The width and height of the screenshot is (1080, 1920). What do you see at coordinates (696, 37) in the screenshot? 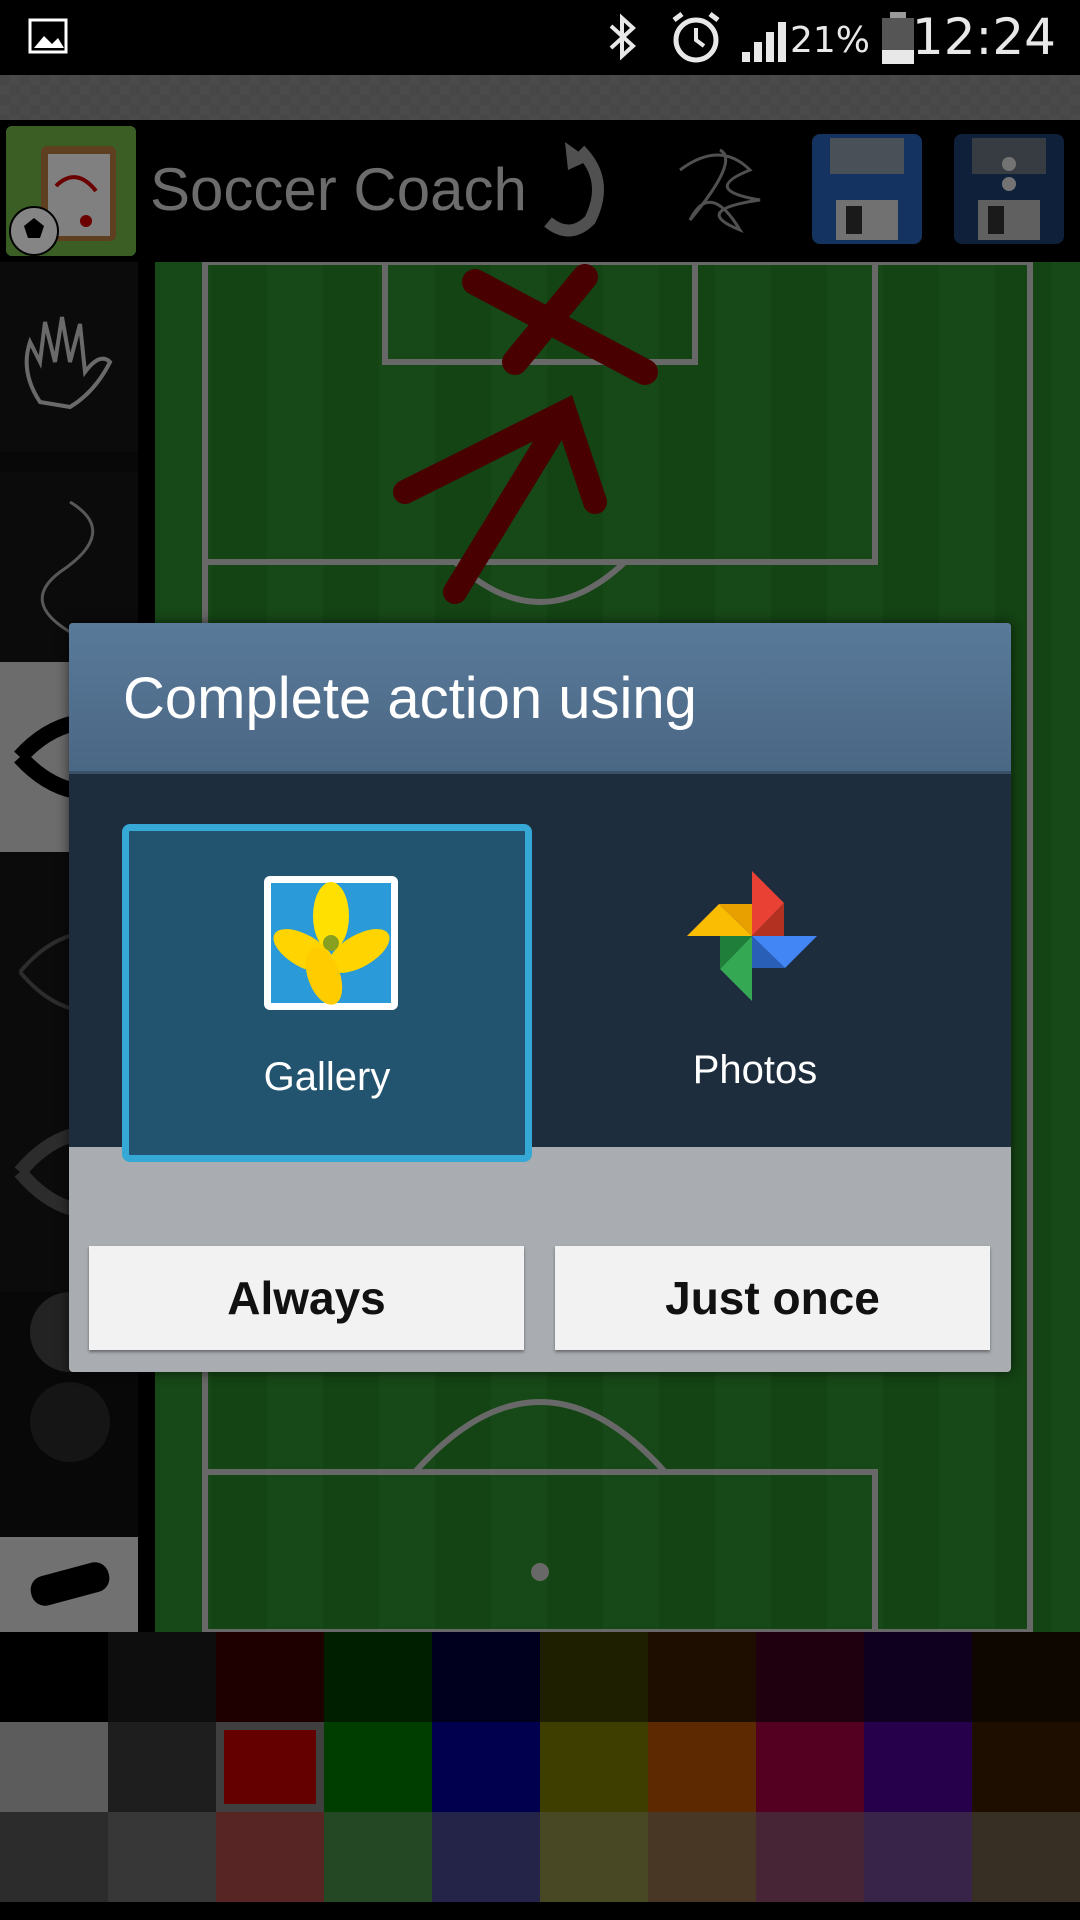
I see `alarm-icon` at bounding box center [696, 37].